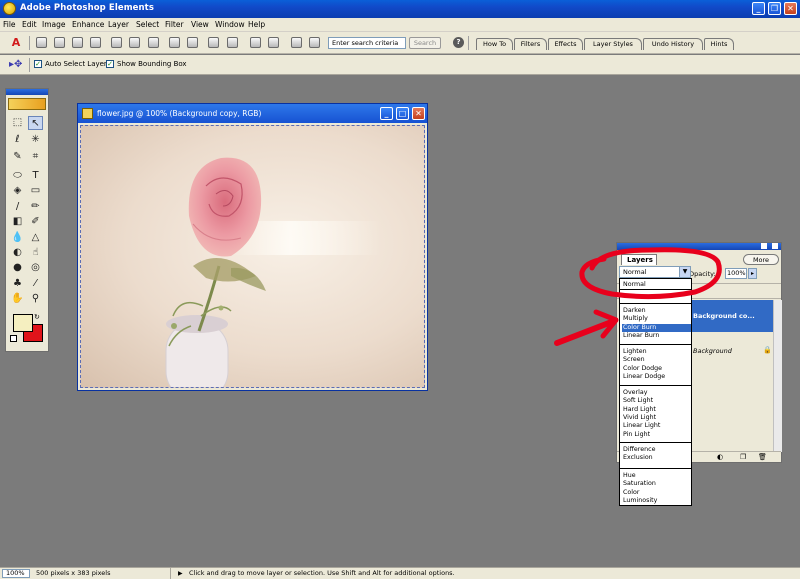 This screenshot has width=800, height=579. I want to click on annotation-circle, so click(650, 273).